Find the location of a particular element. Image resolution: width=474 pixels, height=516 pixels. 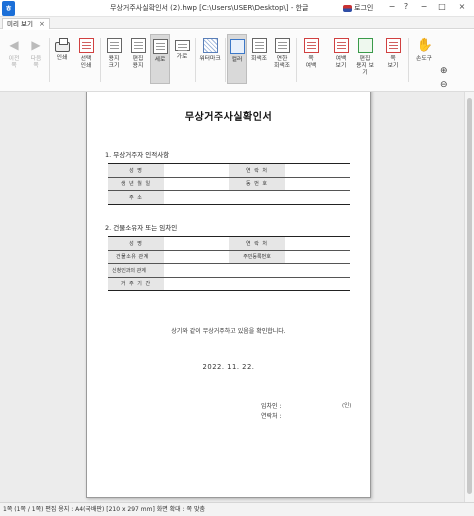

page-margin-button: 쪽 여백 is located at coordinates (311, 59).